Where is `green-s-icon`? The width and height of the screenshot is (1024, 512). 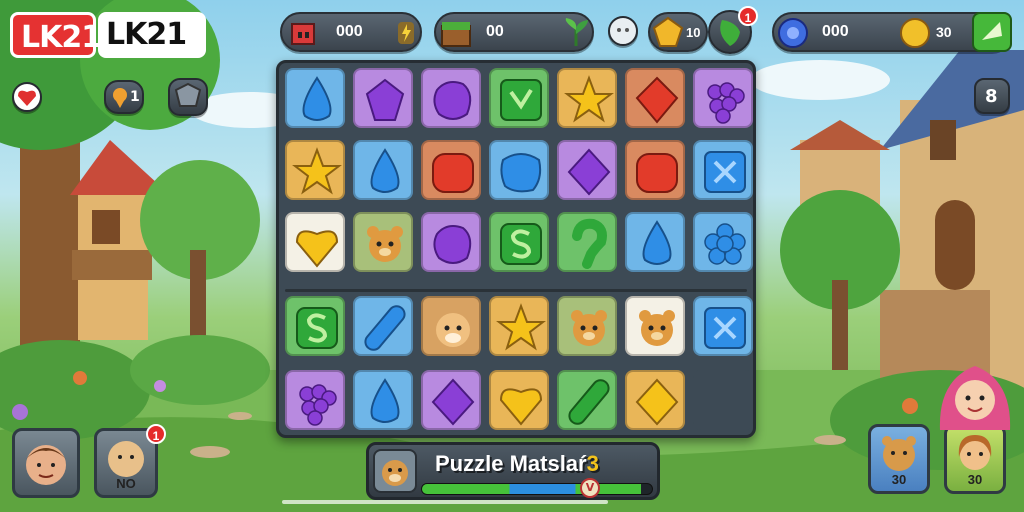 green-s-icon is located at coordinates (521, 244).